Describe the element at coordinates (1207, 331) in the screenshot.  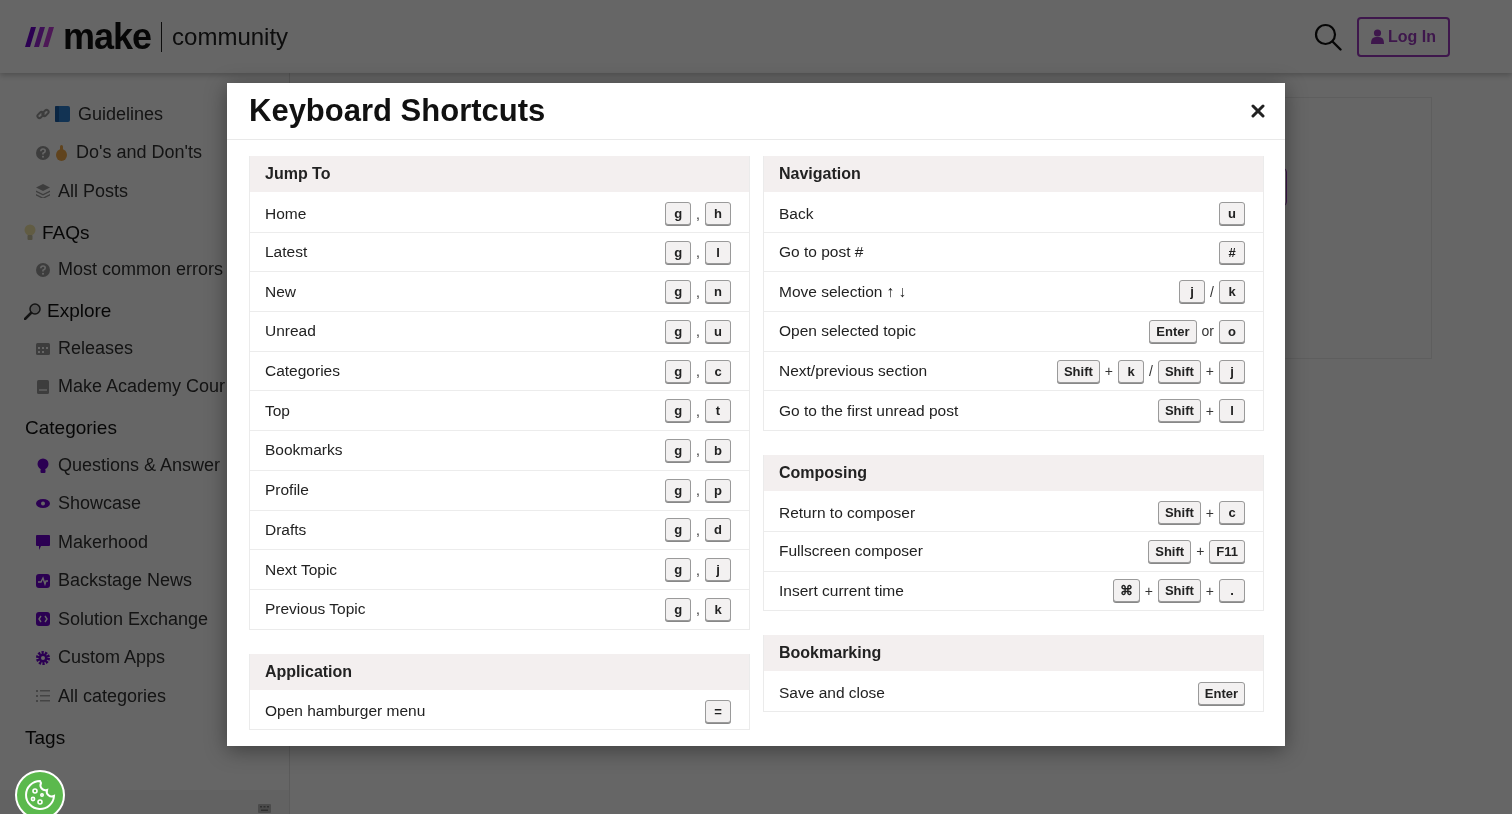
I see `key-separator: or` at that location.